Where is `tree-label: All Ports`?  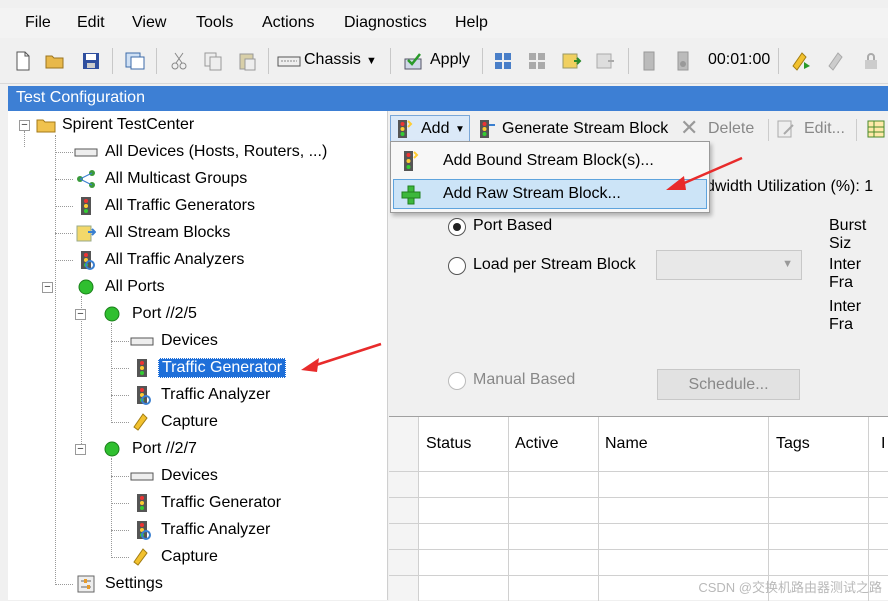
tree-label: All Ports is located at coordinates (135, 286).